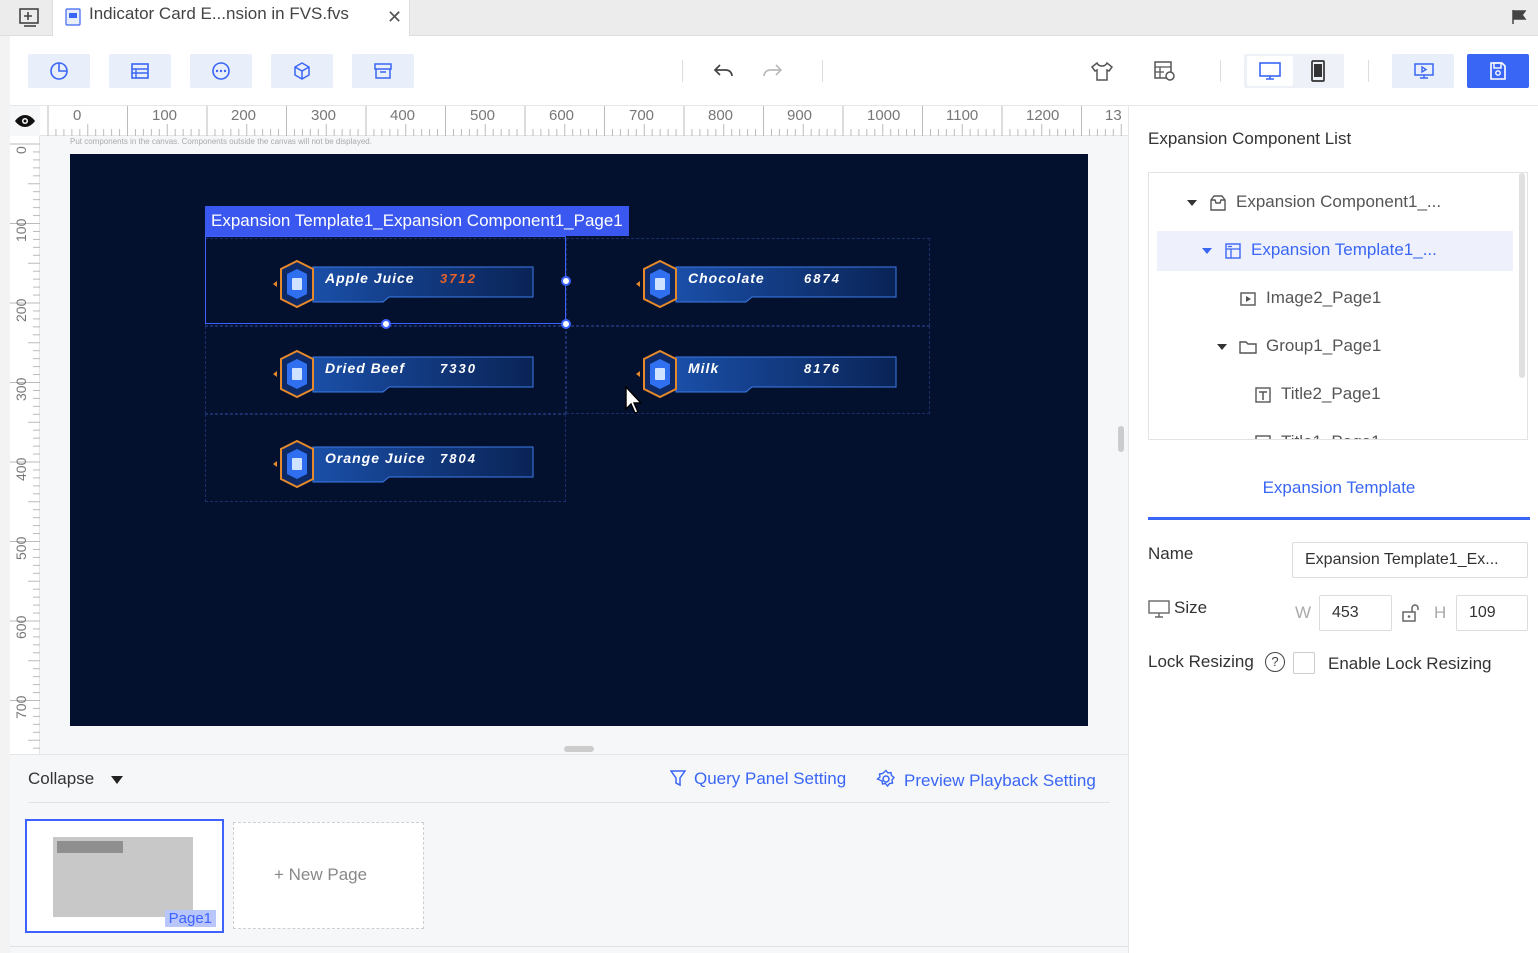  What do you see at coordinates (566, 281) in the screenshot?
I see `resize-handle-right` at bounding box center [566, 281].